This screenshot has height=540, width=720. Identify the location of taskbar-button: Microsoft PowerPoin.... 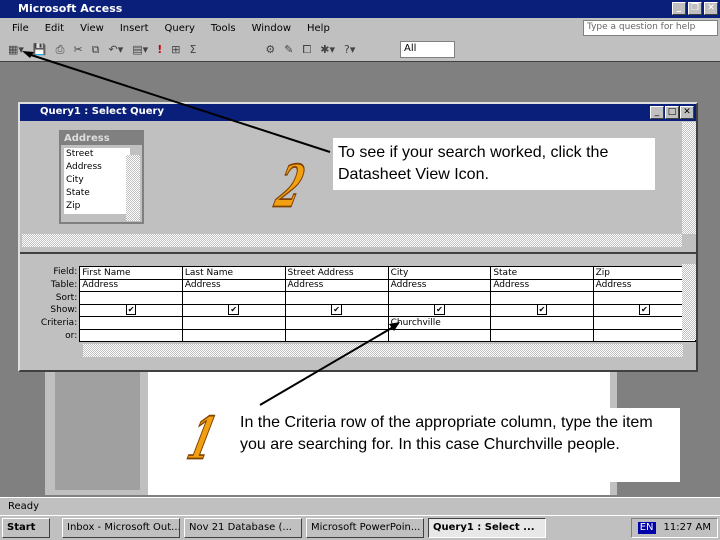
(365, 528).